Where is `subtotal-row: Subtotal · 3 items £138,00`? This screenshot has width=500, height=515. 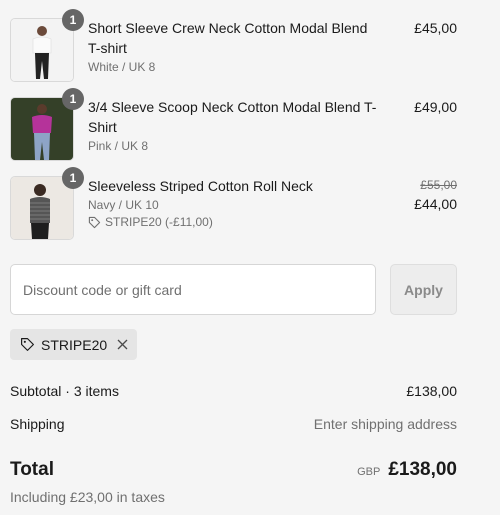 subtotal-row: Subtotal · 3 items £138,00 is located at coordinates (233, 391).